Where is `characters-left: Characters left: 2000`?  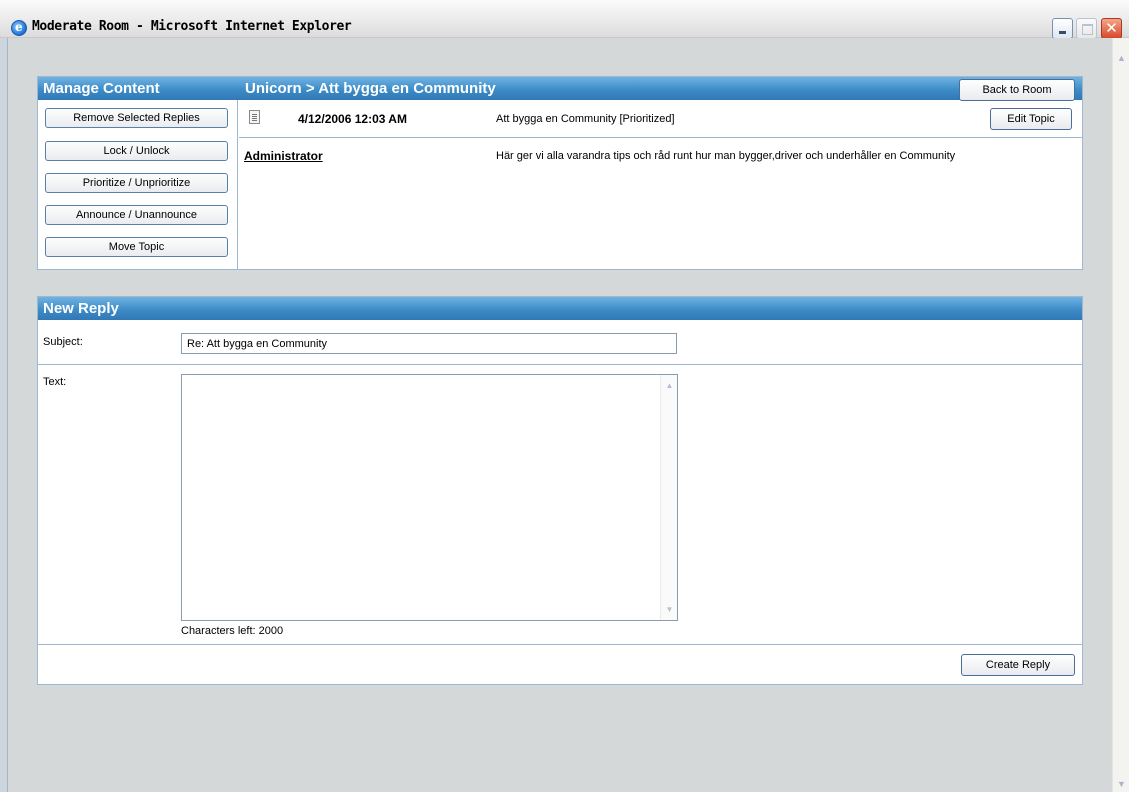 characters-left: Characters left: 2000 is located at coordinates (232, 631).